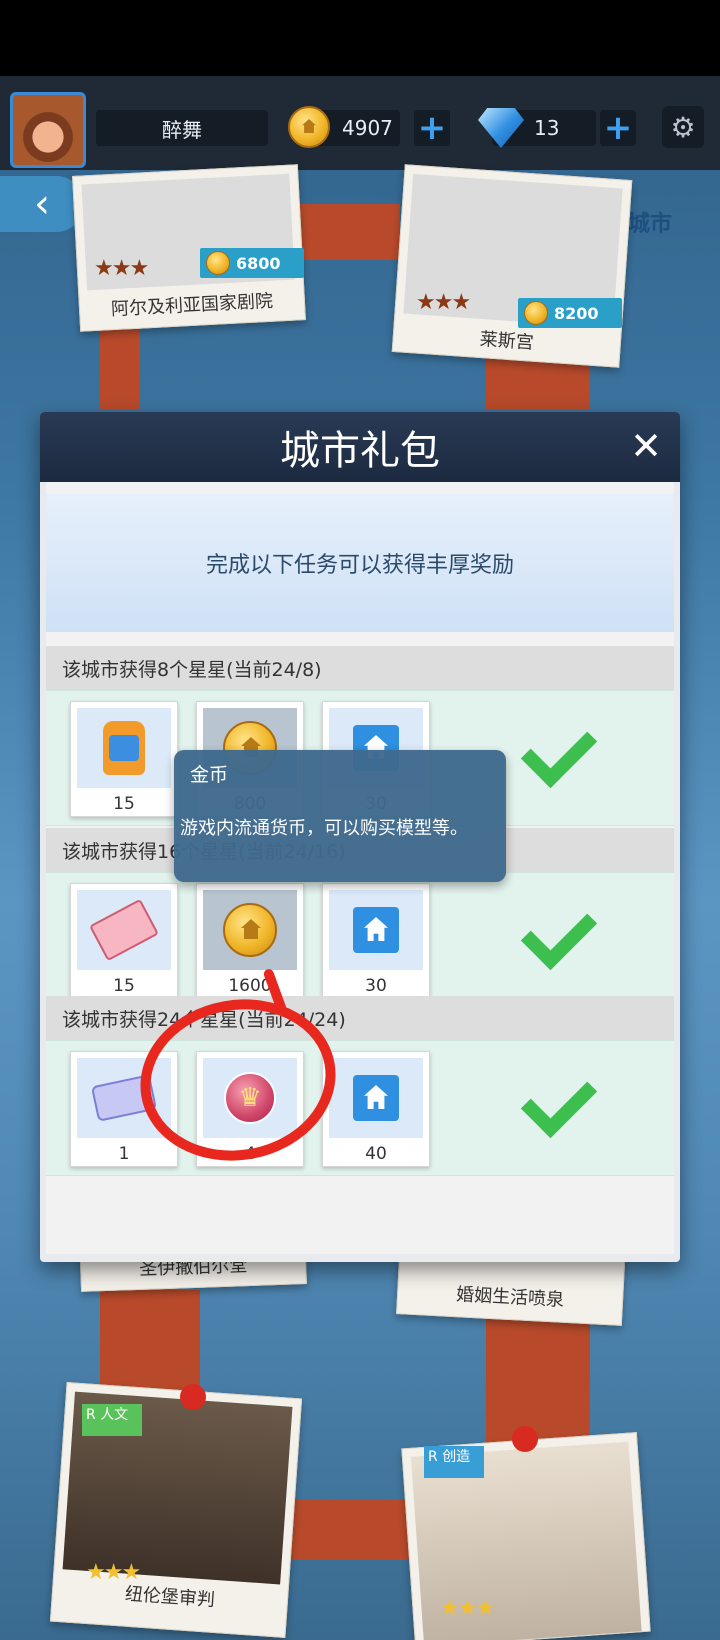 The height and width of the screenshot is (1640, 720). I want to click on price-value: 6800, so click(258, 263).